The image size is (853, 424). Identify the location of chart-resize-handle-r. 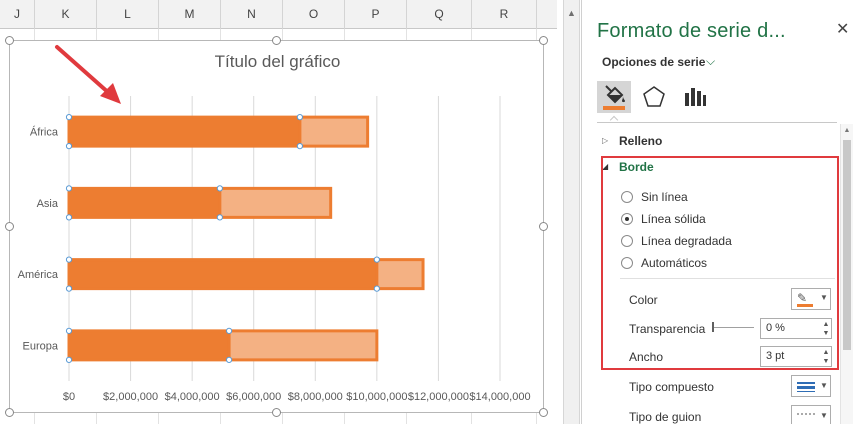
(543, 226).